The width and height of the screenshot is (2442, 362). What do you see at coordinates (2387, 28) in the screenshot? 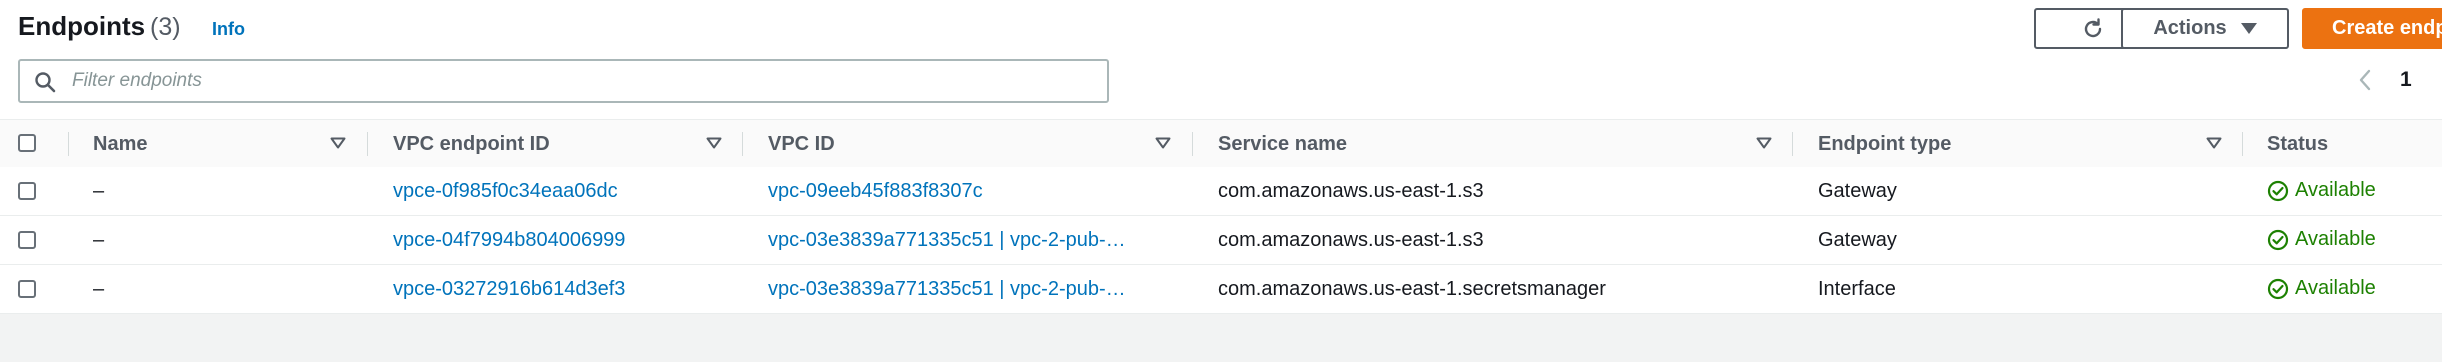
I see `create-endpoint-label: Create endpoint` at bounding box center [2387, 28].